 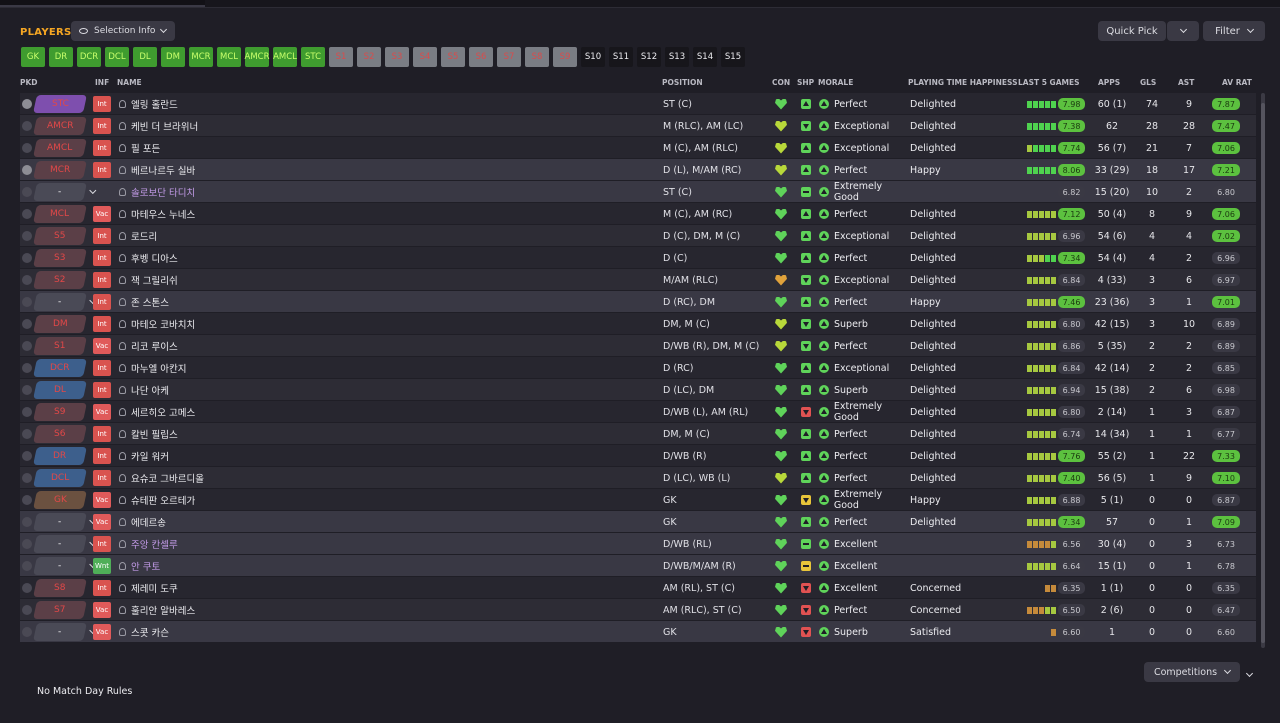 I want to click on player-name: 마누엘 아칸지, so click(x=384, y=368).